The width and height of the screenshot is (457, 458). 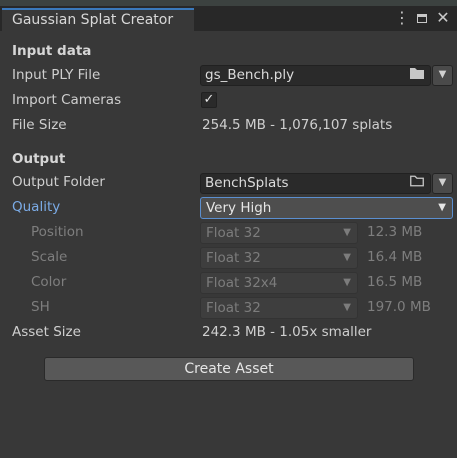 I want to click on position-format-value: Float 32, so click(x=233, y=233).